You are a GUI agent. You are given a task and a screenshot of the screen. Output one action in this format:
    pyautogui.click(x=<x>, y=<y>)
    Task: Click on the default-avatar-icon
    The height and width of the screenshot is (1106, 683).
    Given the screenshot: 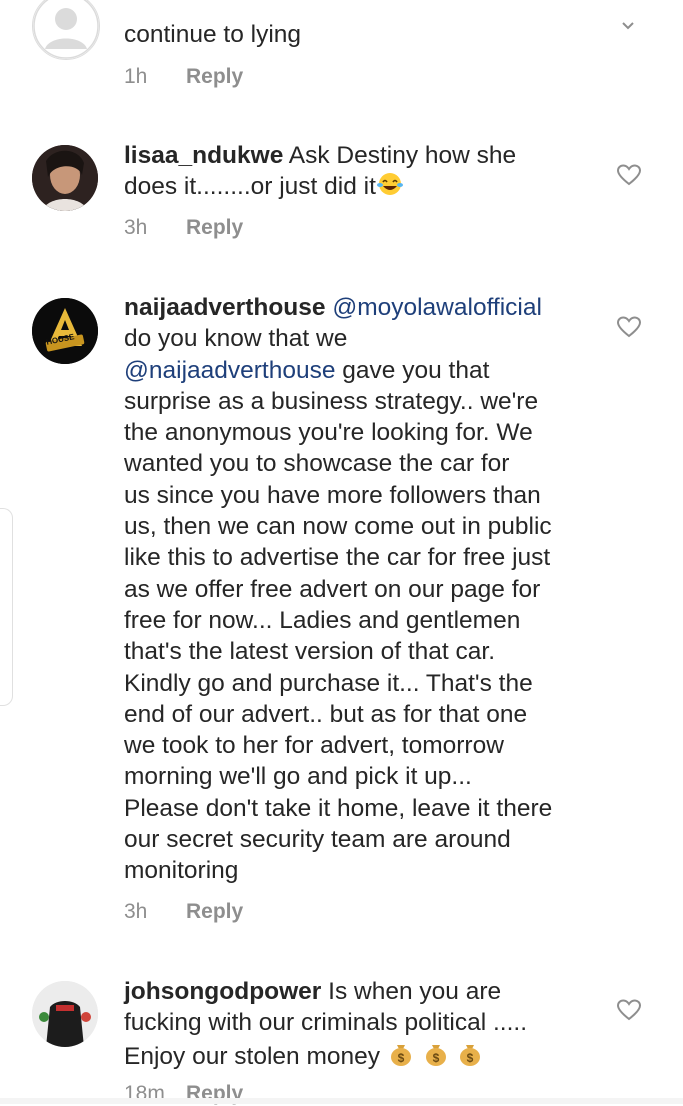 What is the action you would take?
    pyautogui.click(x=66, y=29)
    